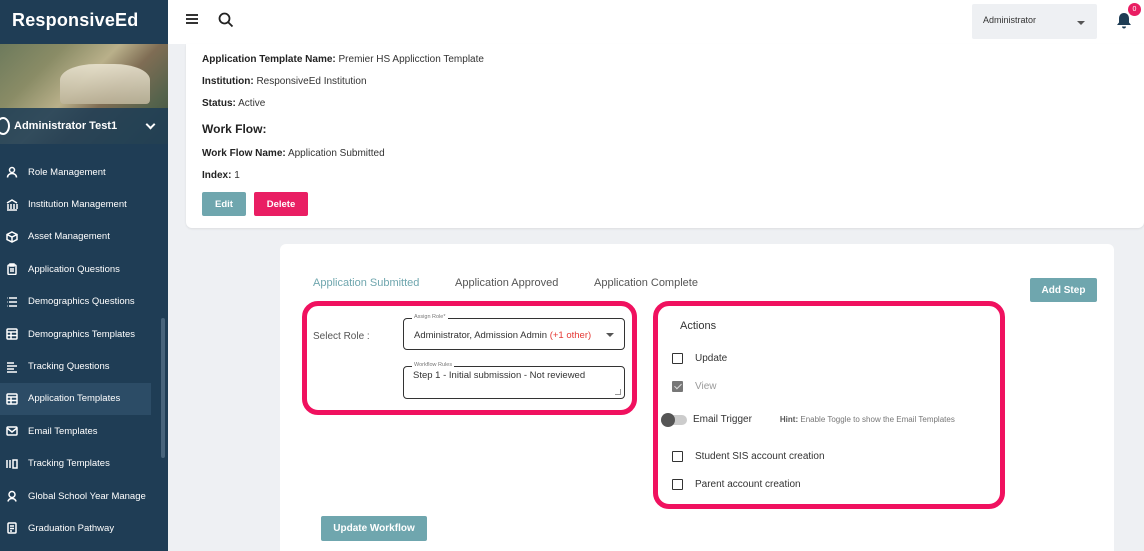  I want to click on workflow-name-label: Work Flow Name:, so click(244, 153).